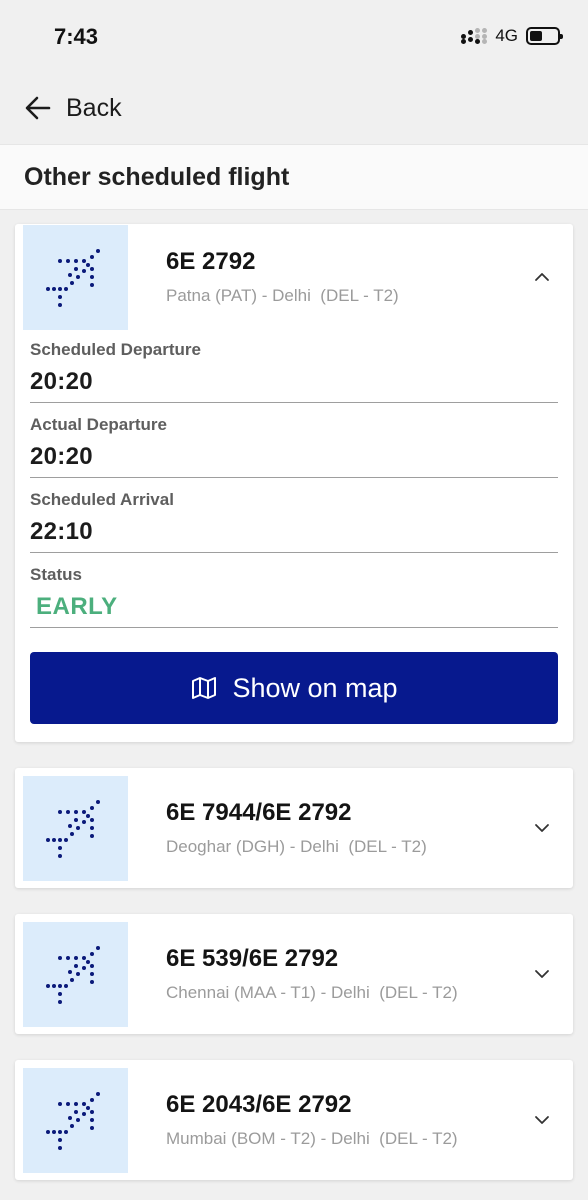  What do you see at coordinates (102, 499) in the screenshot?
I see `field-label: Scheduled Arrival` at bounding box center [102, 499].